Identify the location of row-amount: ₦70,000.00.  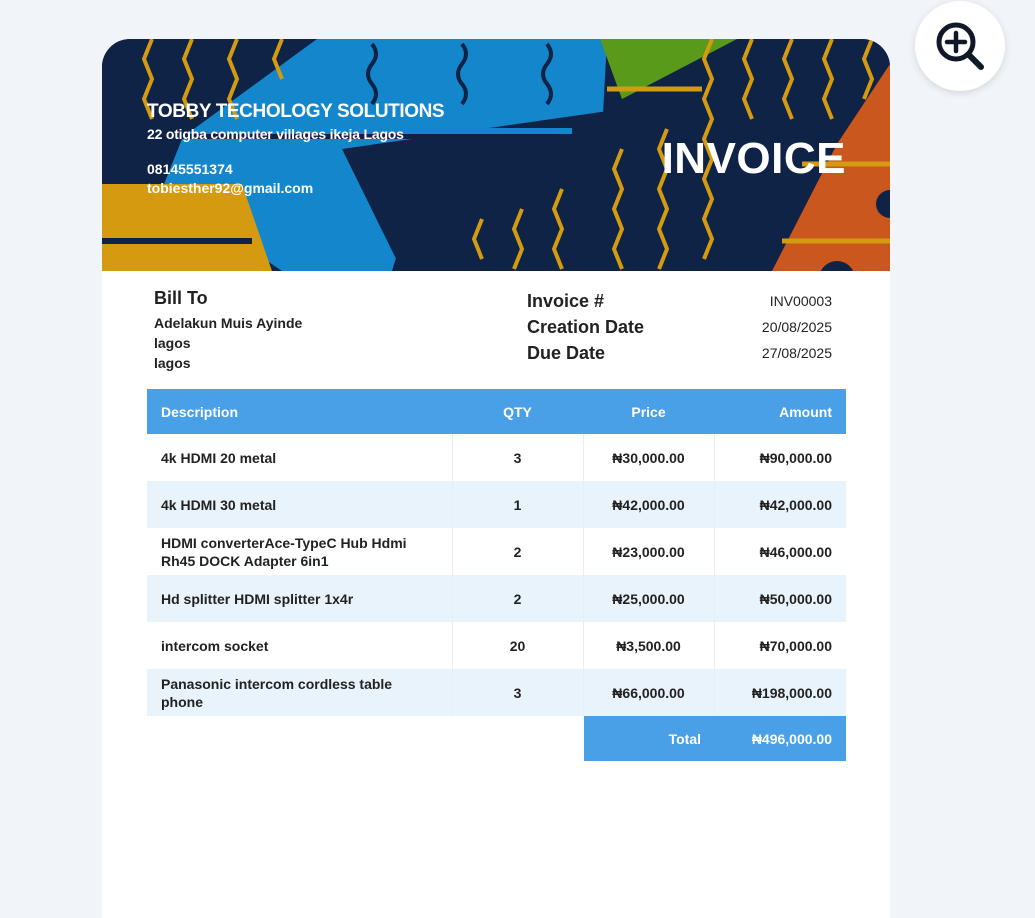
(795, 645).